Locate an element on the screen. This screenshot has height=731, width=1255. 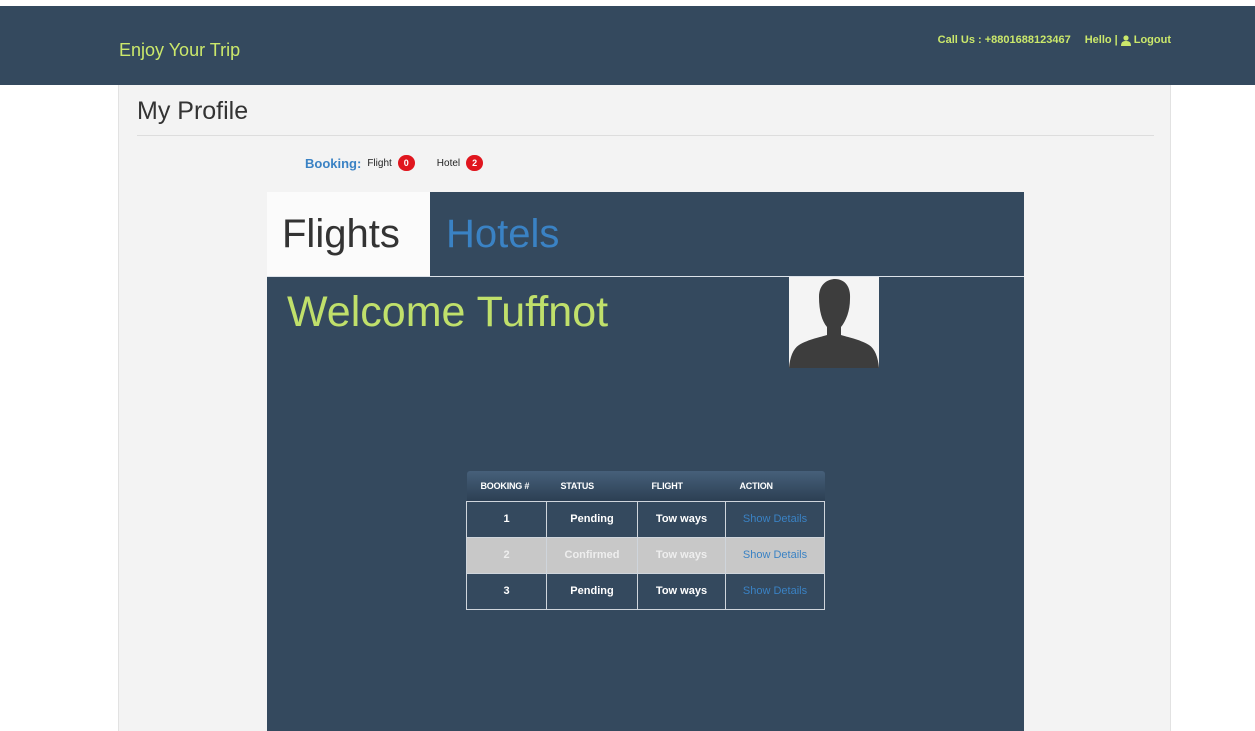
avatar-silhouette-icon is located at coordinates (834, 322).